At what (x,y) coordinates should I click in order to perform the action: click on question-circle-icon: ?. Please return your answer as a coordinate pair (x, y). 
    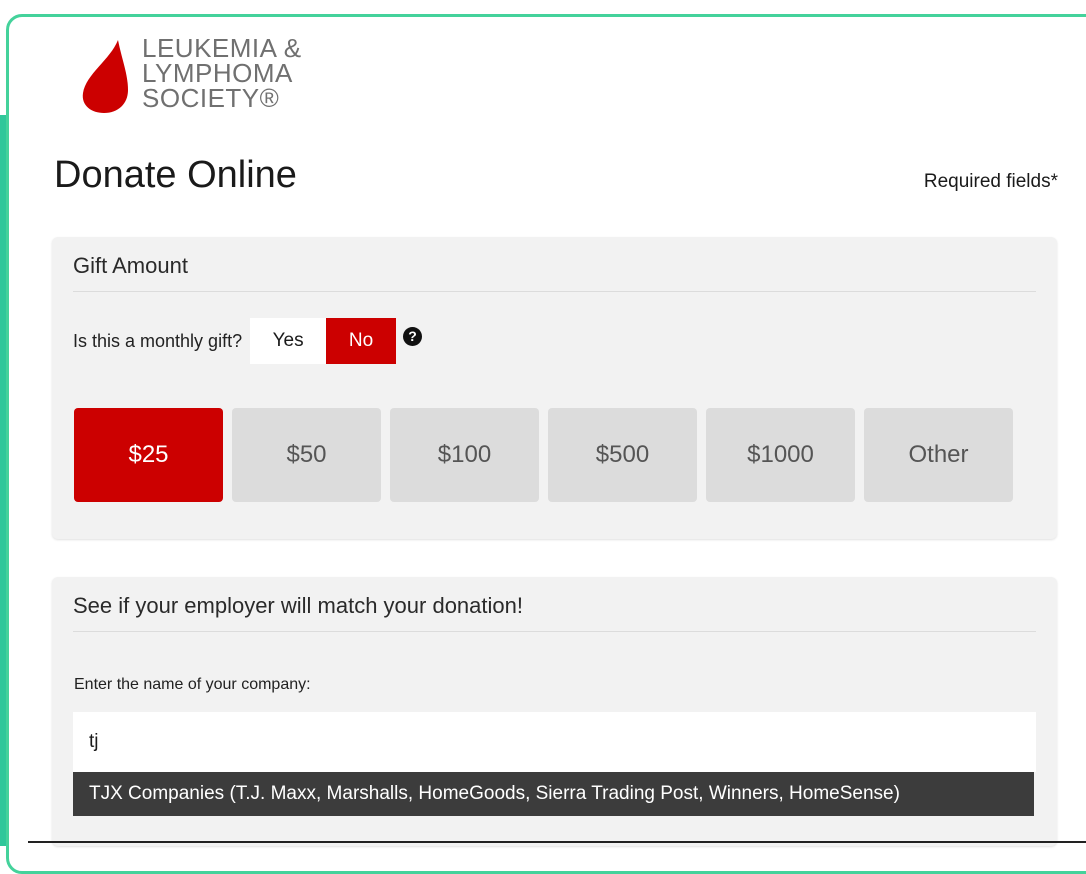
    Looking at the image, I should click on (413, 336).